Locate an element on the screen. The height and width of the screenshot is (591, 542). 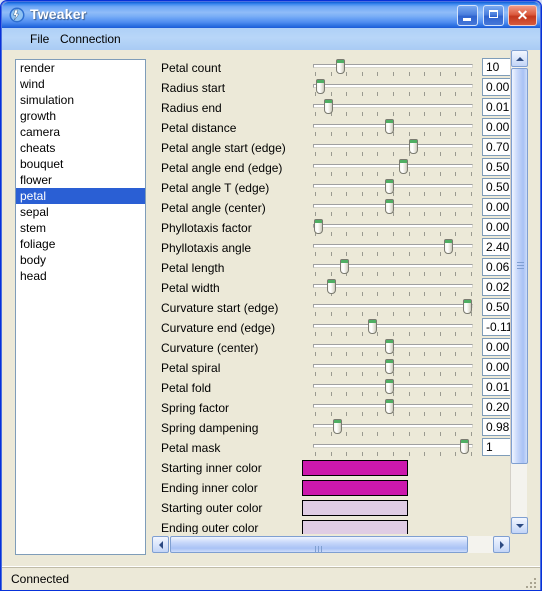
scroll-left-button is located at coordinates (160, 544).